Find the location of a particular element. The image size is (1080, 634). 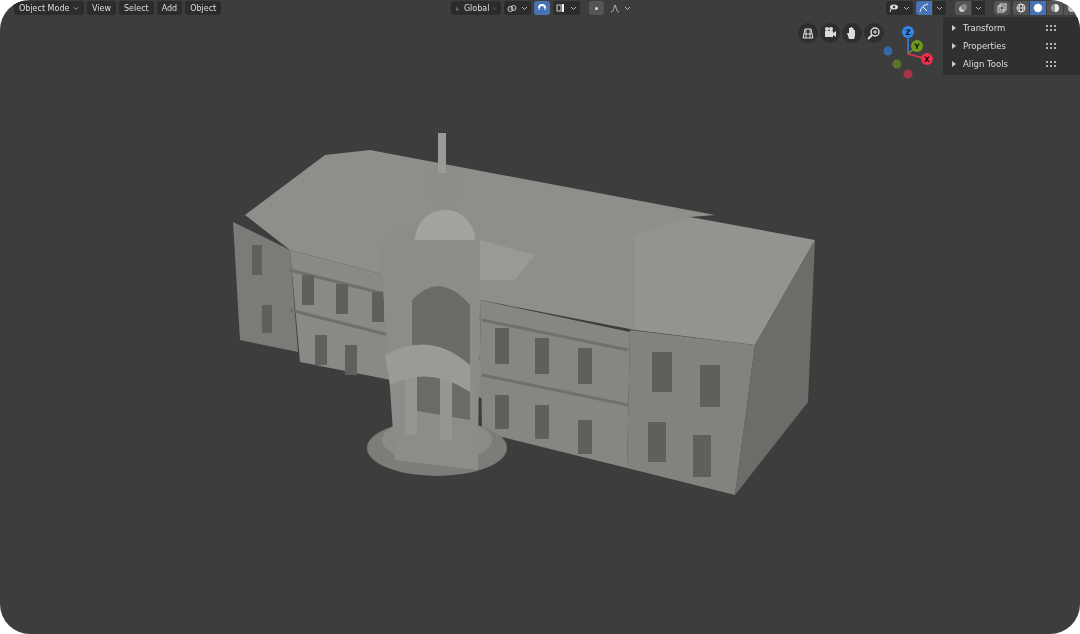

xray-icon is located at coordinates (1002, 8).